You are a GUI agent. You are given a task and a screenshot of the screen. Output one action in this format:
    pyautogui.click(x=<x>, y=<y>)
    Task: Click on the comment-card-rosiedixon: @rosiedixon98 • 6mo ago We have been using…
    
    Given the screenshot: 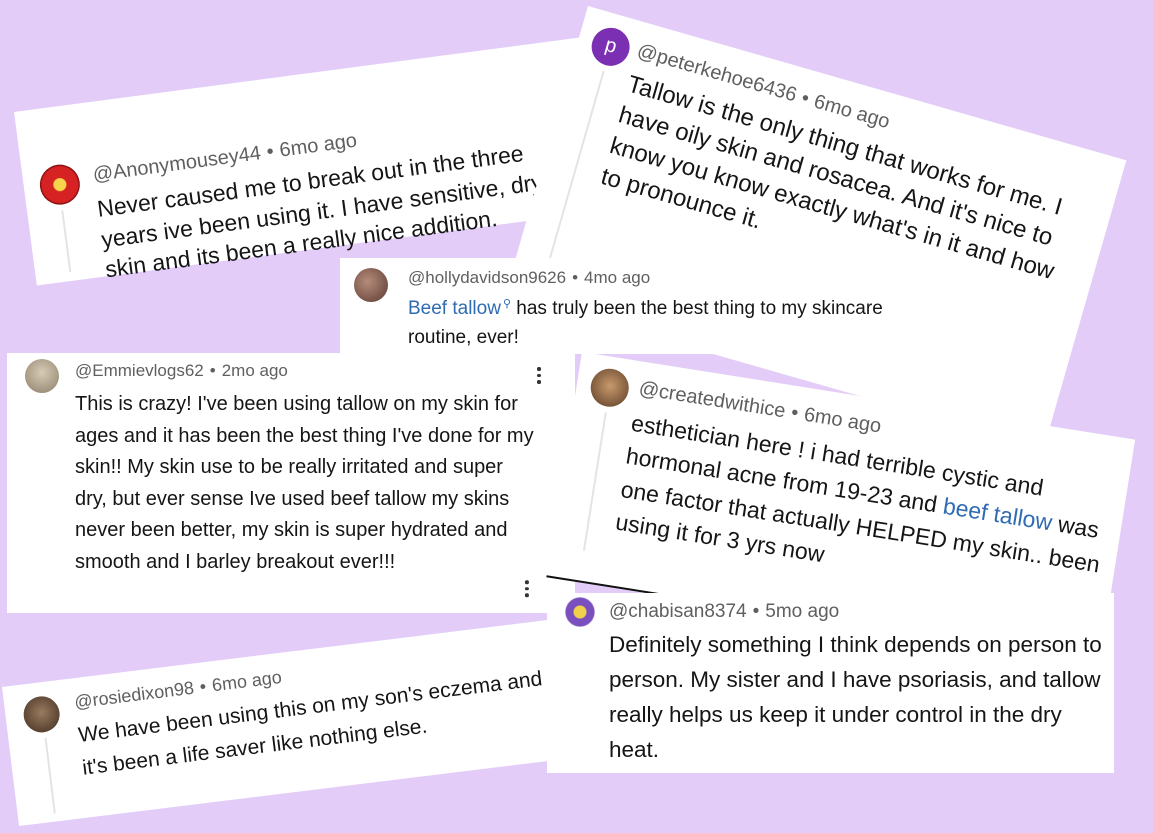 What is the action you would take?
    pyautogui.click(x=288, y=703)
    